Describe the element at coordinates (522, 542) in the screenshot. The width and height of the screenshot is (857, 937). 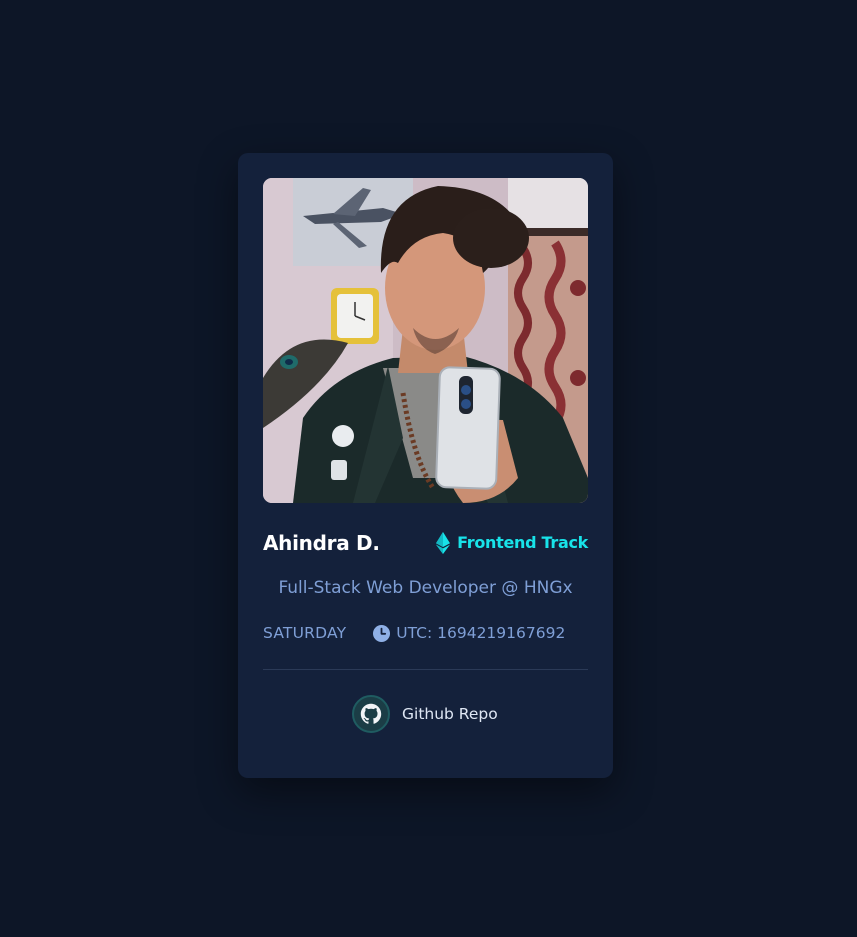
I see `track-label: Frontend Track` at that location.